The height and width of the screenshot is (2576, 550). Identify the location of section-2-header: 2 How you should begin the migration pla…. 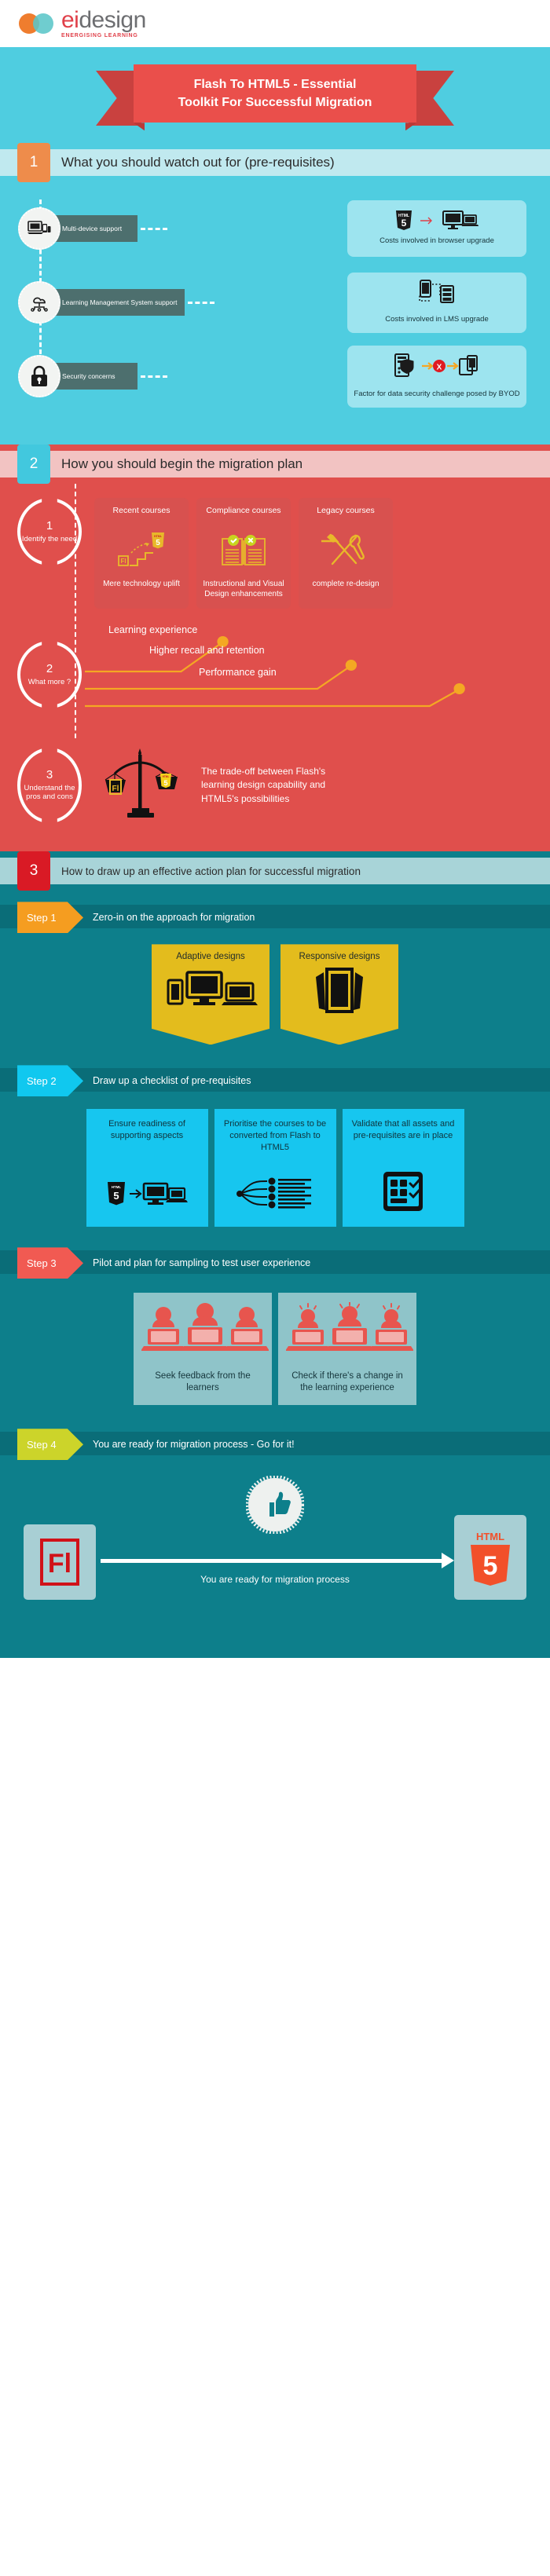
(275, 465).